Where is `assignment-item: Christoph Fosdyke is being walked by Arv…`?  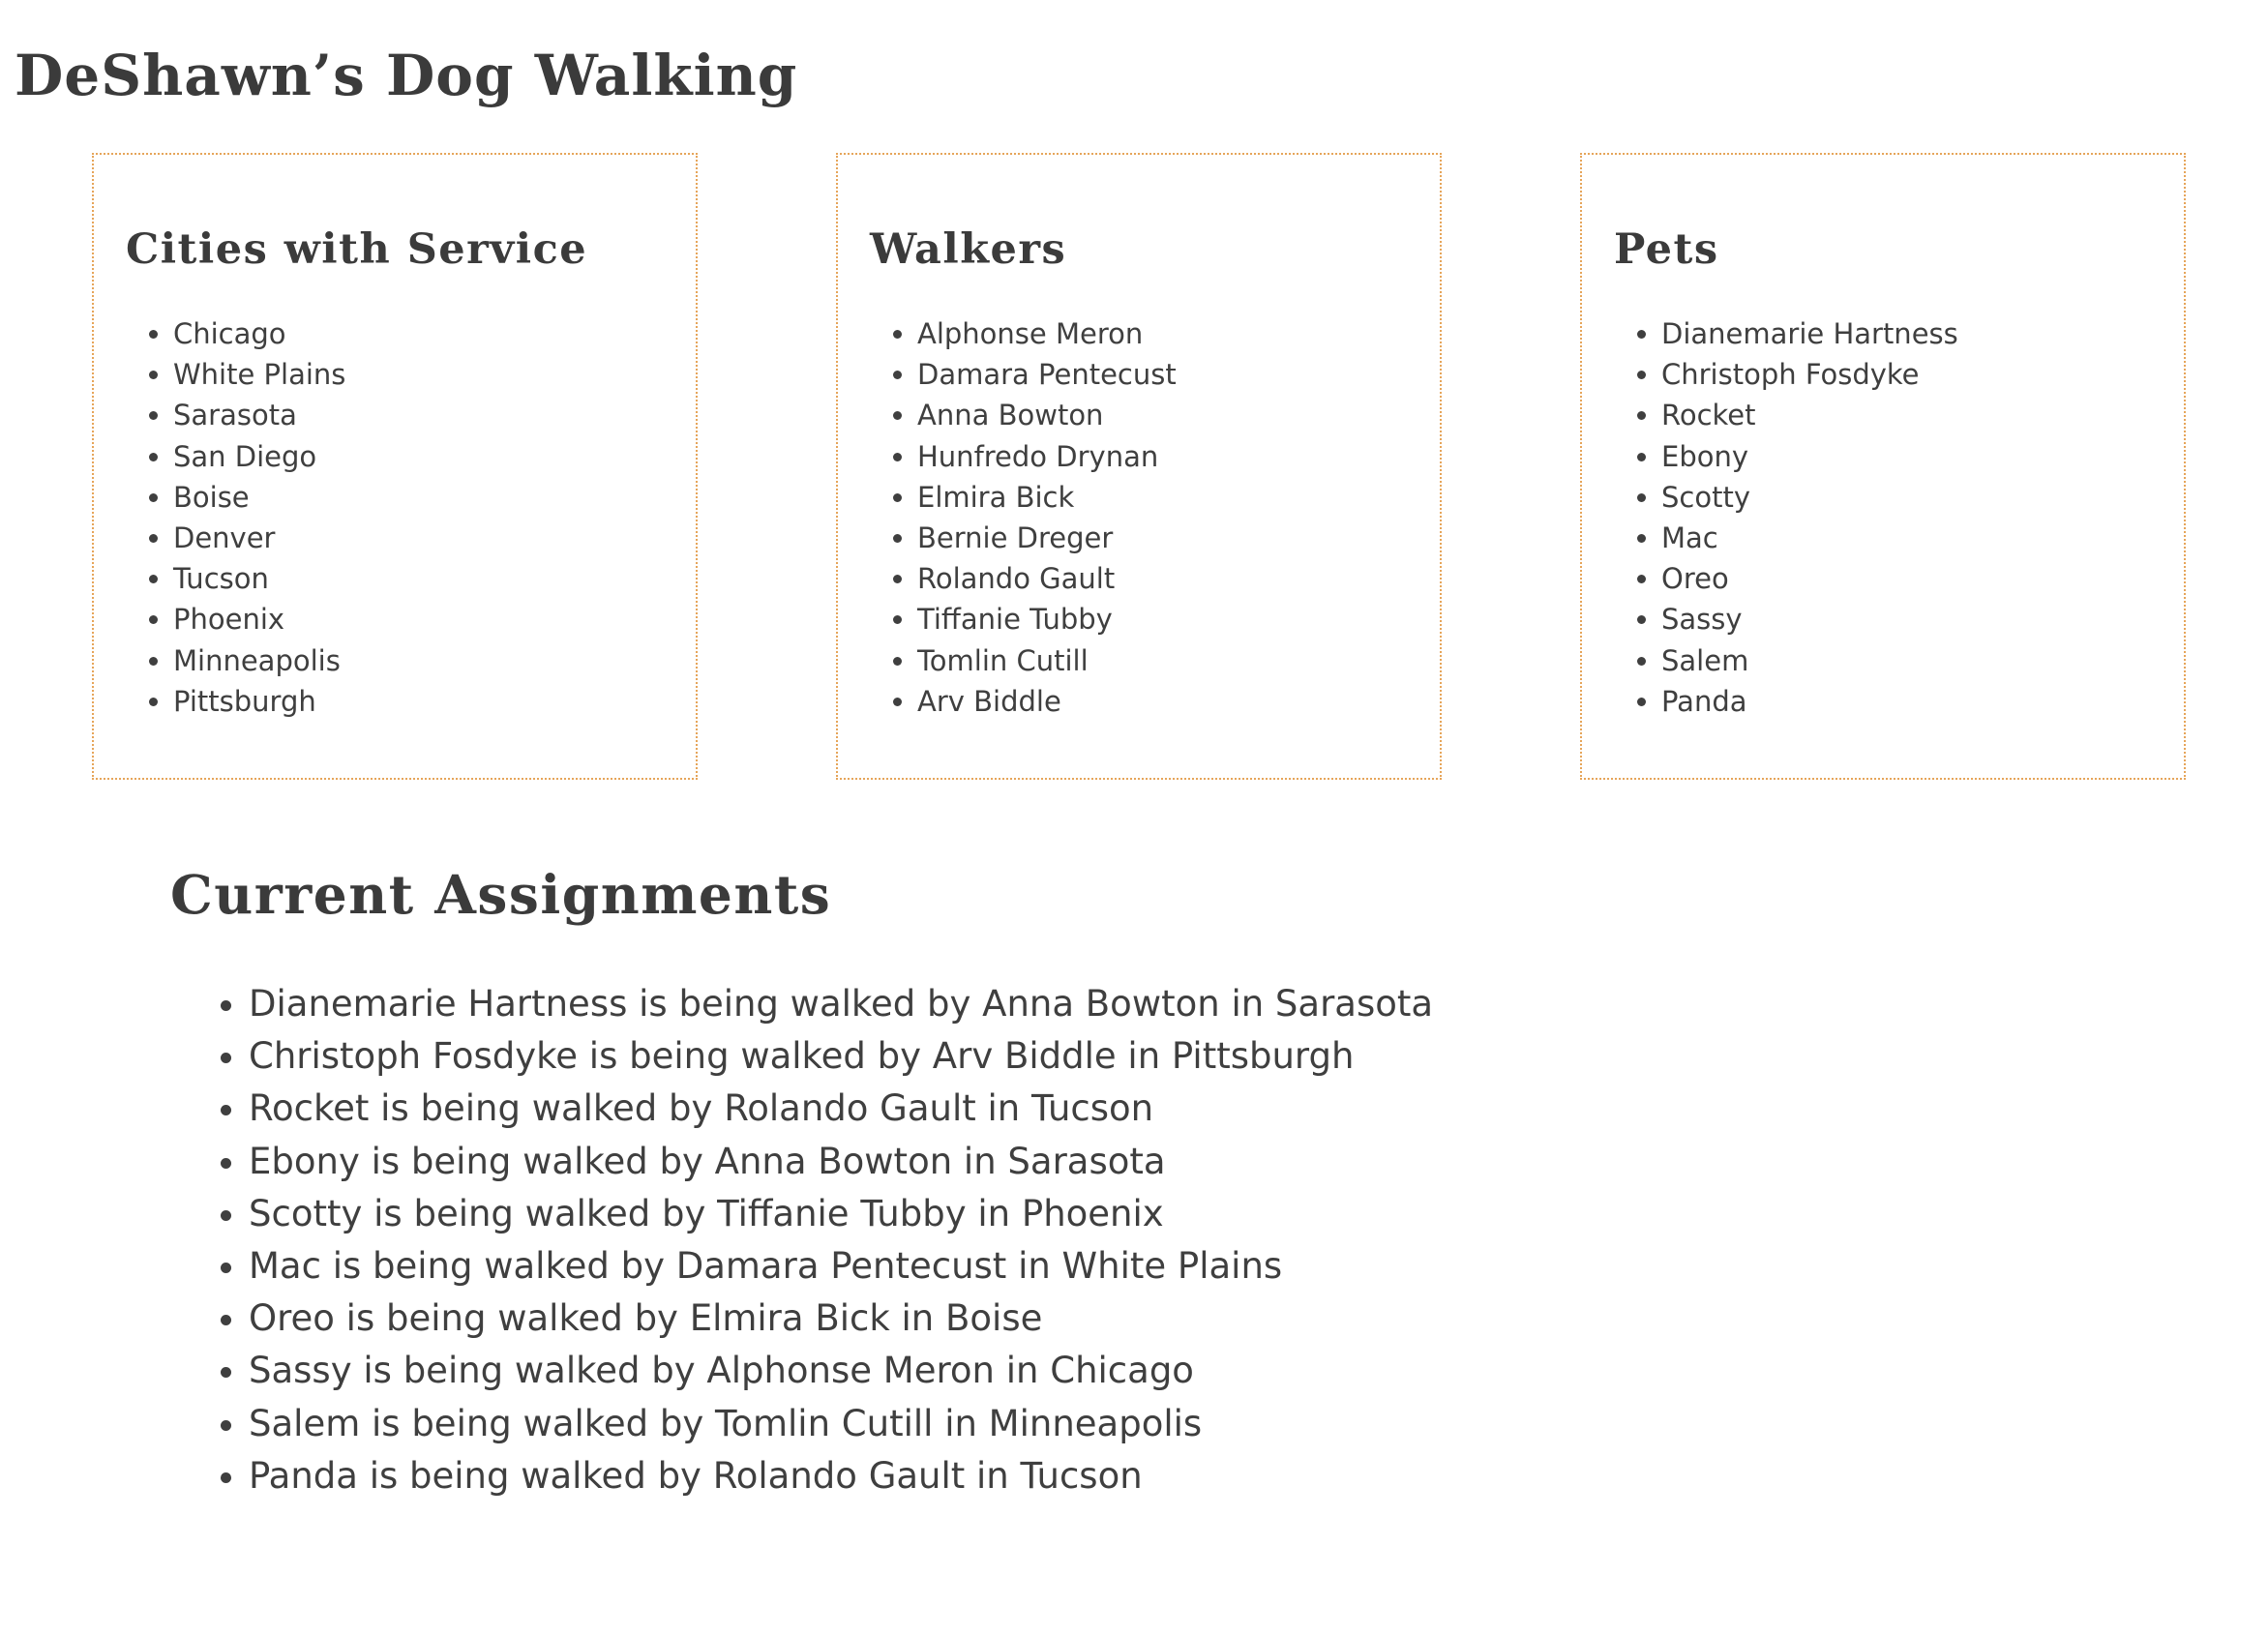 assignment-item: Christoph Fosdyke is being walked by Arv… is located at coordinates (841, 1056).